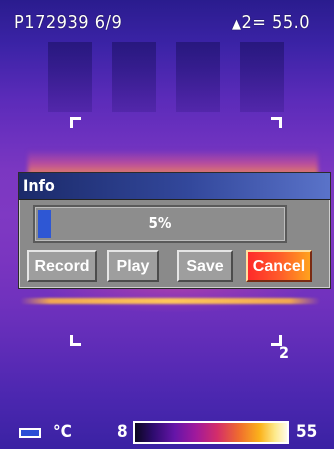 This screenshot has width=334, height=449. I want to click on roi-corner-bottom-left, so click(75, 340).